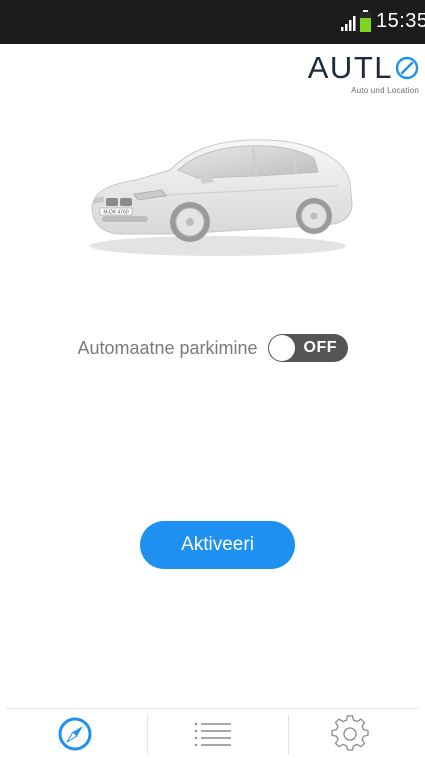 The image size is (425, 758). I want to click on nav-item-list, so click(213, 733).